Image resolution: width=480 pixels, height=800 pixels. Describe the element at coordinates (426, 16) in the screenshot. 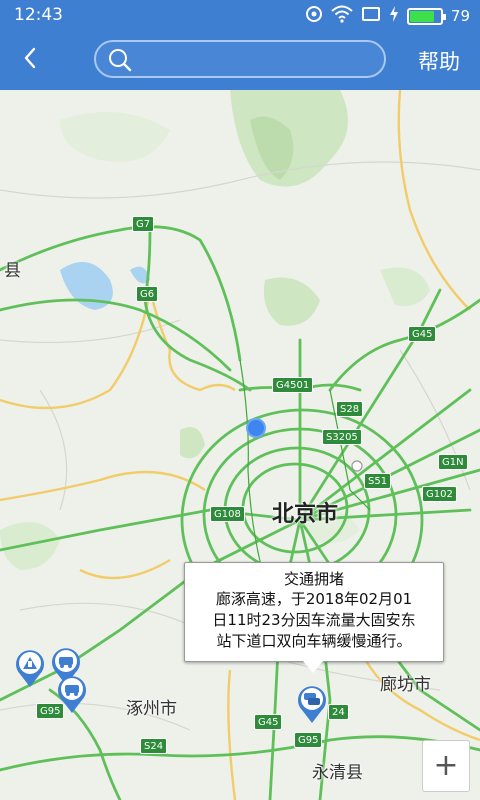

I see `battery-icon` at that location.